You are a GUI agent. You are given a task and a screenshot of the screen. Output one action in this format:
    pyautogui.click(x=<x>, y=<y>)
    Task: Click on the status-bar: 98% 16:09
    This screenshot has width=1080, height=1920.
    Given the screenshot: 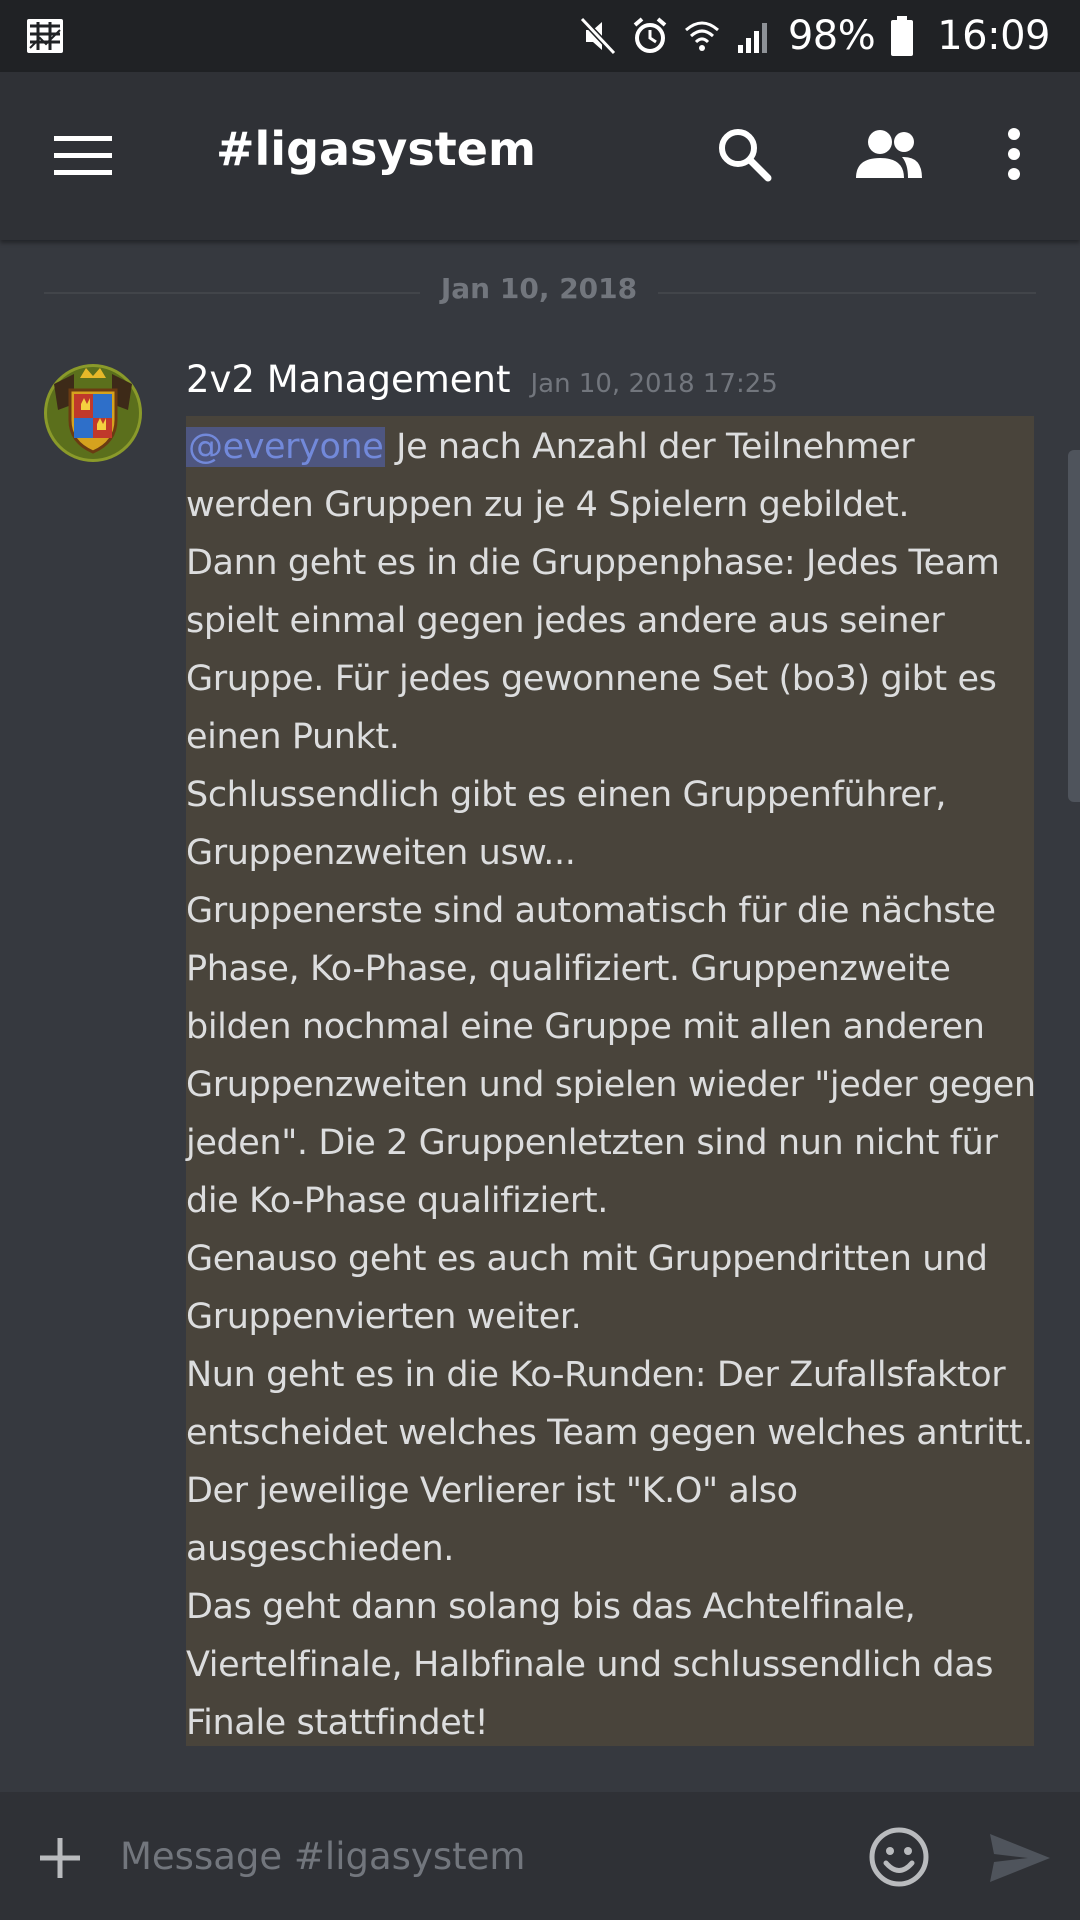 What is the action you would take?
    pyautogui.click(x=540, y=36)
    